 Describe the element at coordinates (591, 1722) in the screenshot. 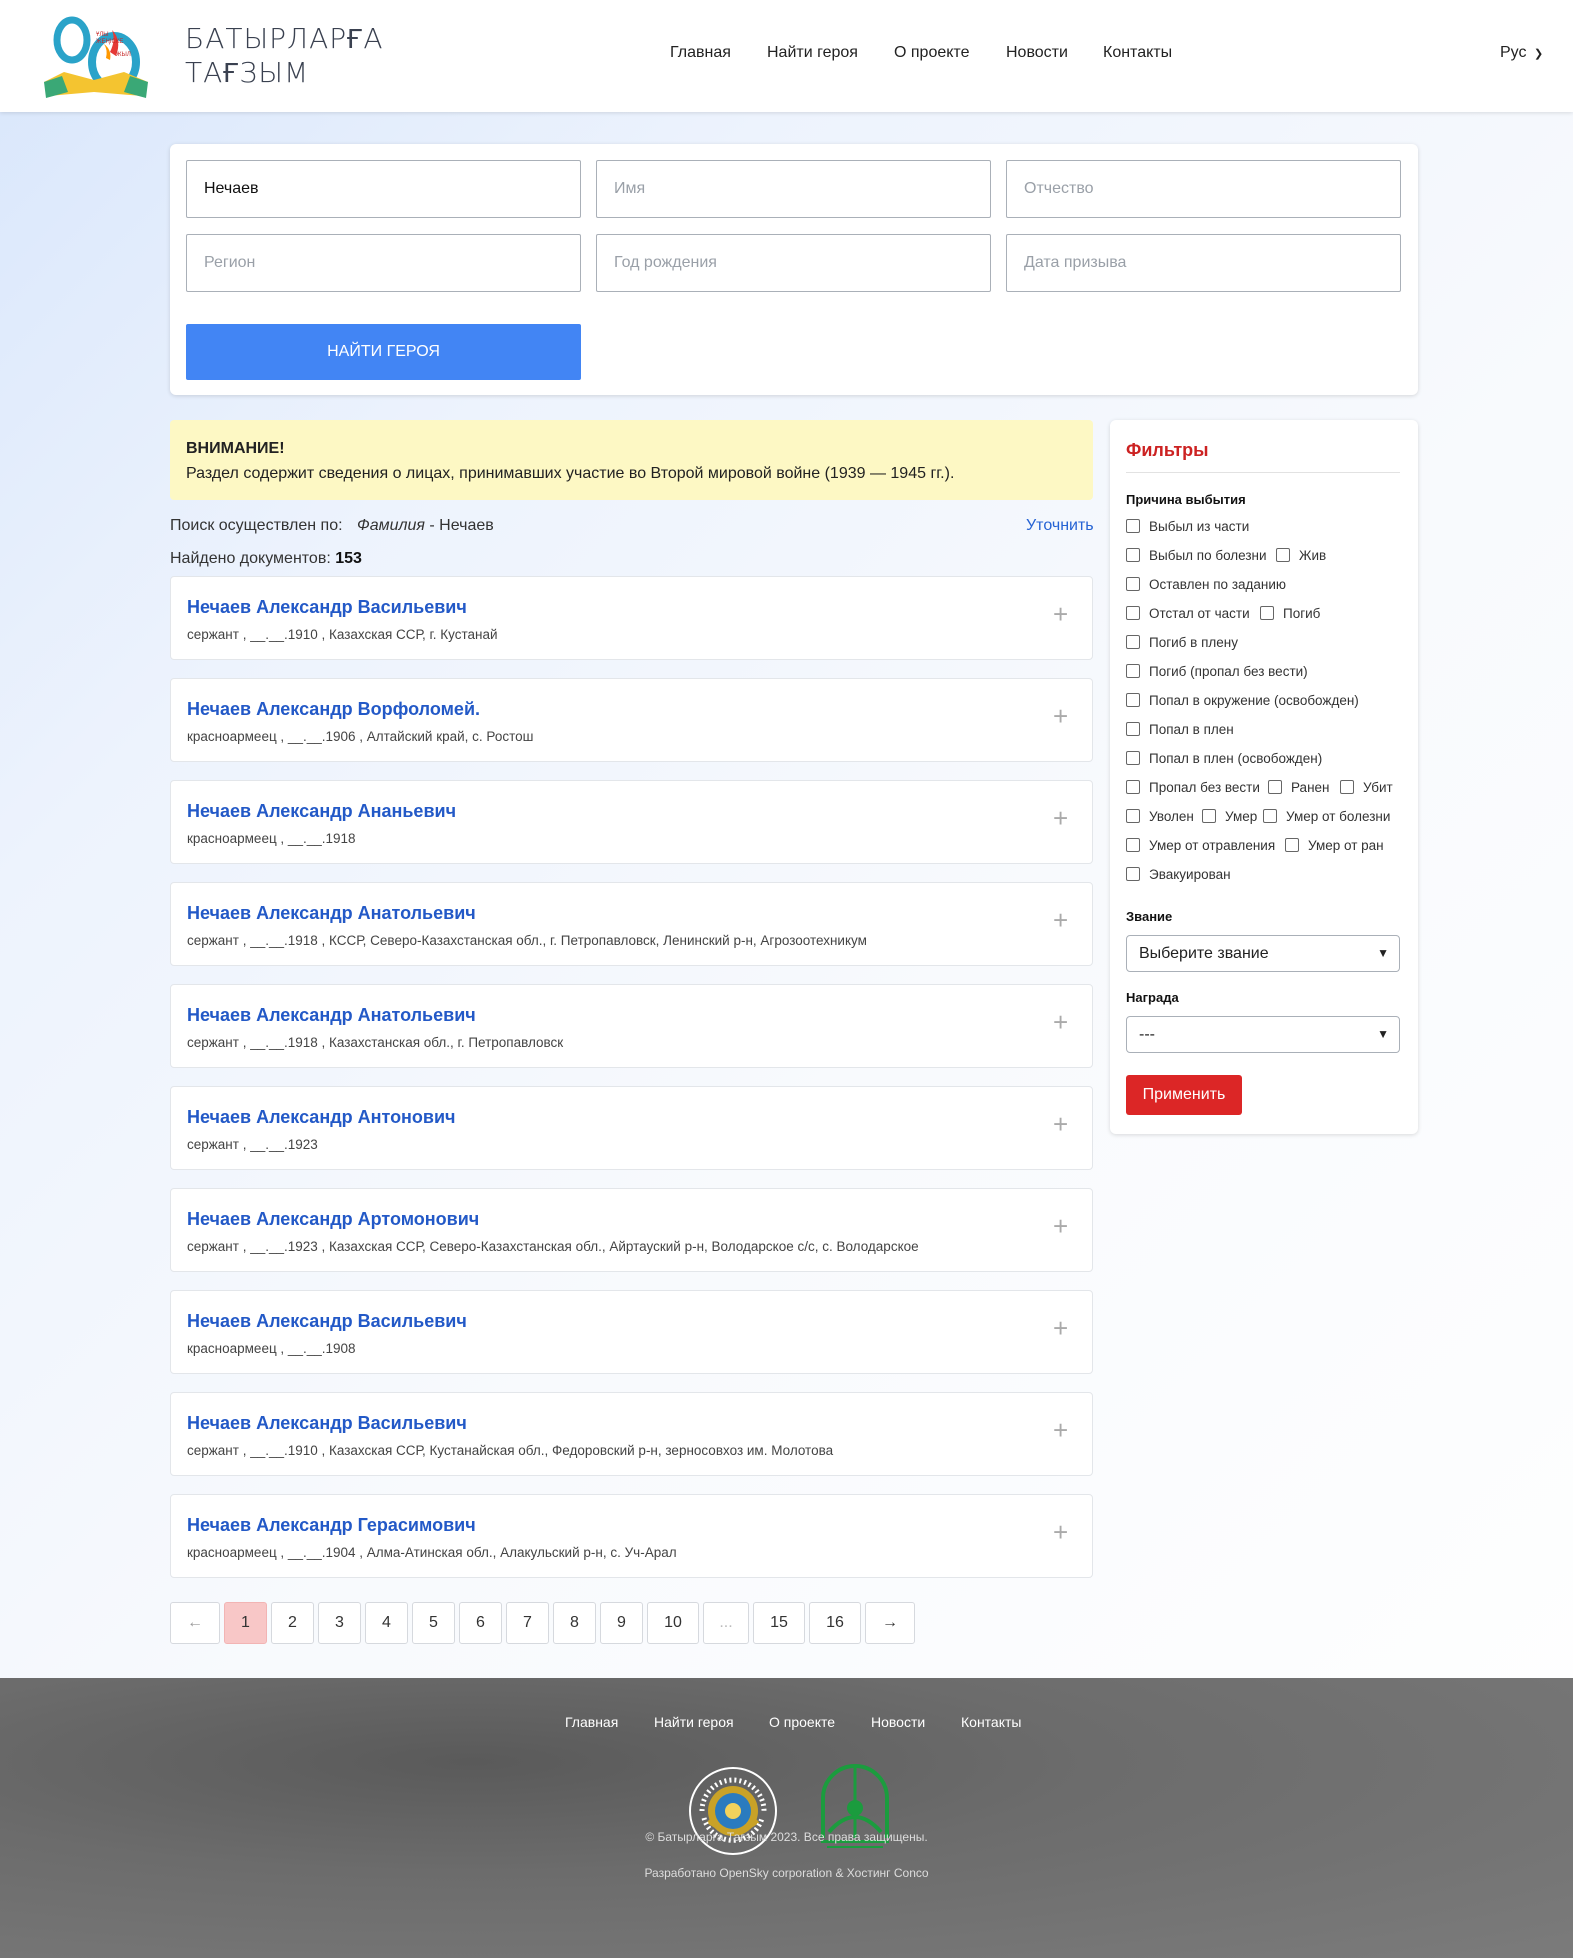

I see `footer-nav-home: Главная` at that location.